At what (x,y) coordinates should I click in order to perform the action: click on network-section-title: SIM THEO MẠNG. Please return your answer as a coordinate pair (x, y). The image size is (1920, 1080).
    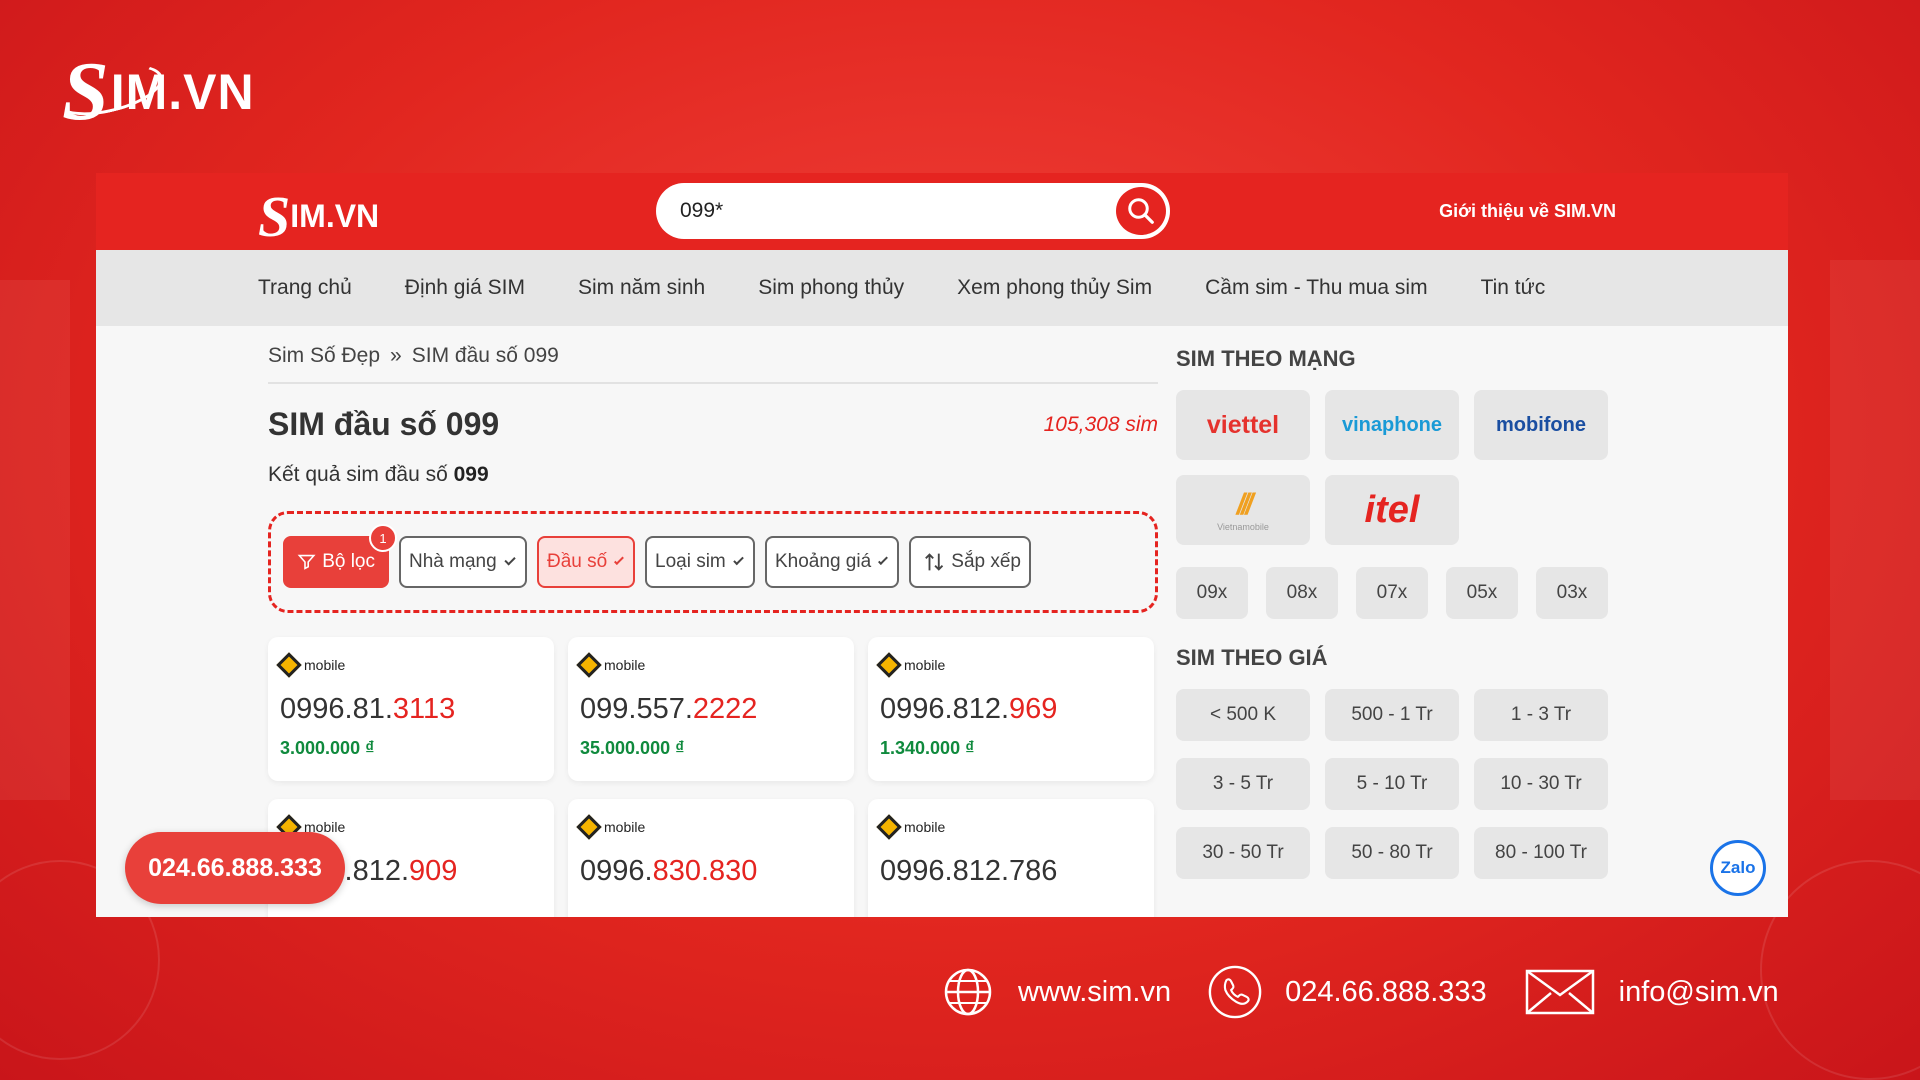
    Looking at the image, I should click on (1266, 358).